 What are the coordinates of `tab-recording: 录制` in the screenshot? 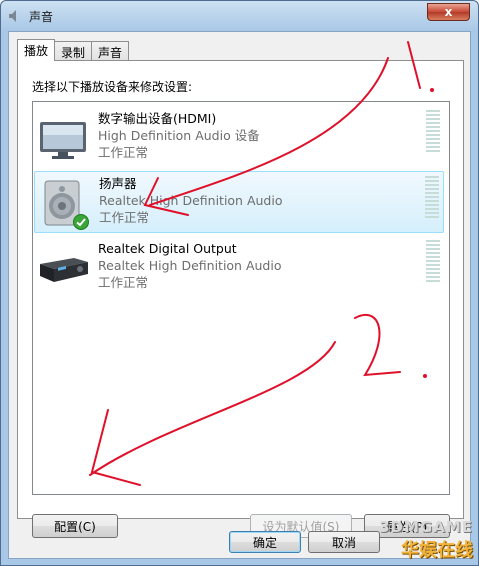 It's located at (73, 51).